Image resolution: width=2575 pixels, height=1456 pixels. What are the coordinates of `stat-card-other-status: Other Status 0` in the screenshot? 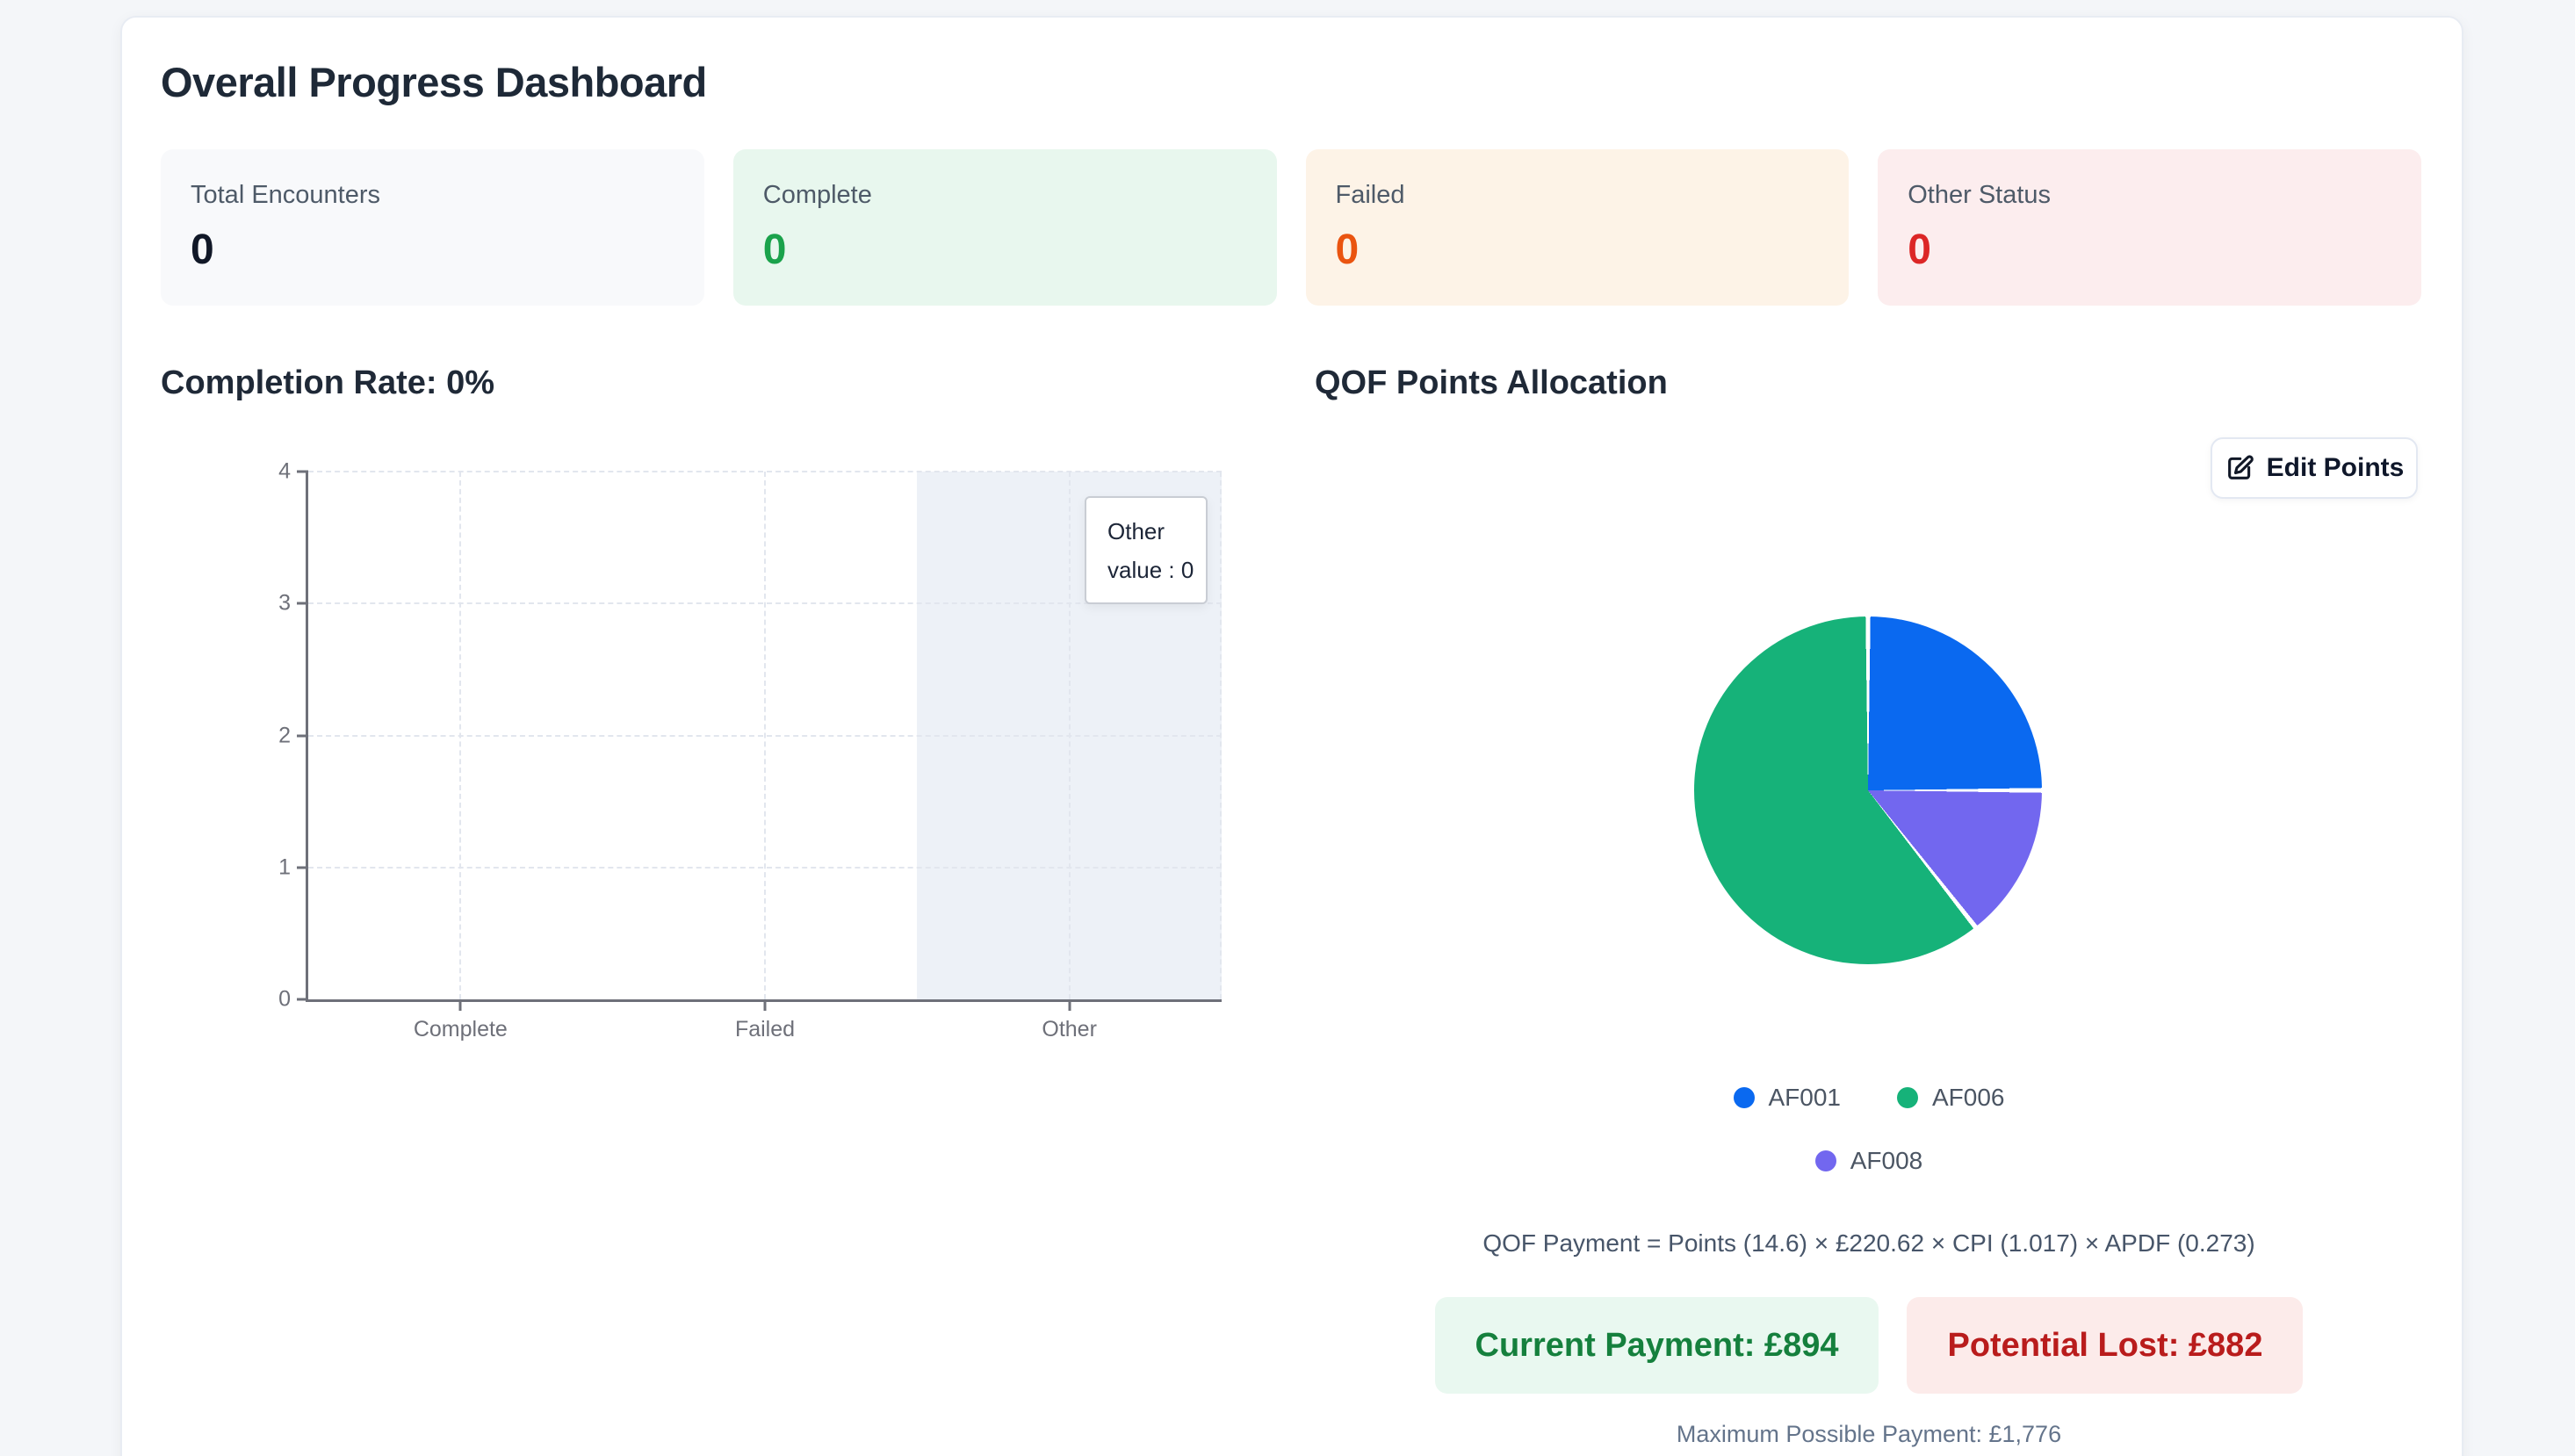 It's located at (2149, 227).